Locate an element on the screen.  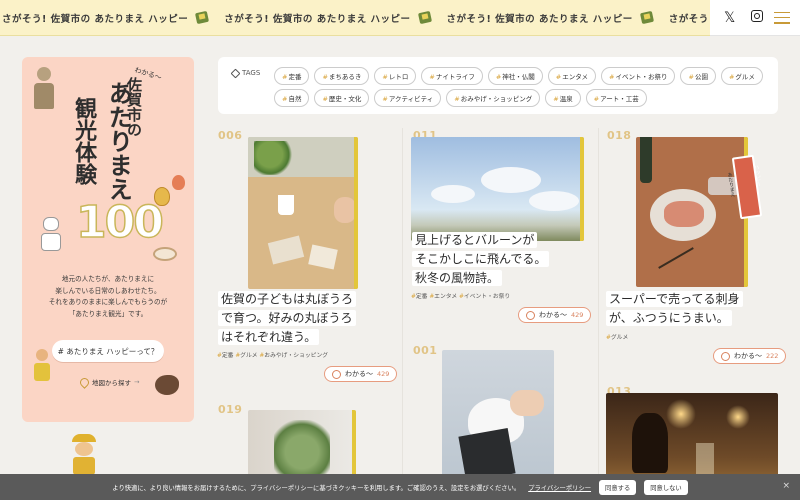
bird-illustration is located at coordinates (167, 385).